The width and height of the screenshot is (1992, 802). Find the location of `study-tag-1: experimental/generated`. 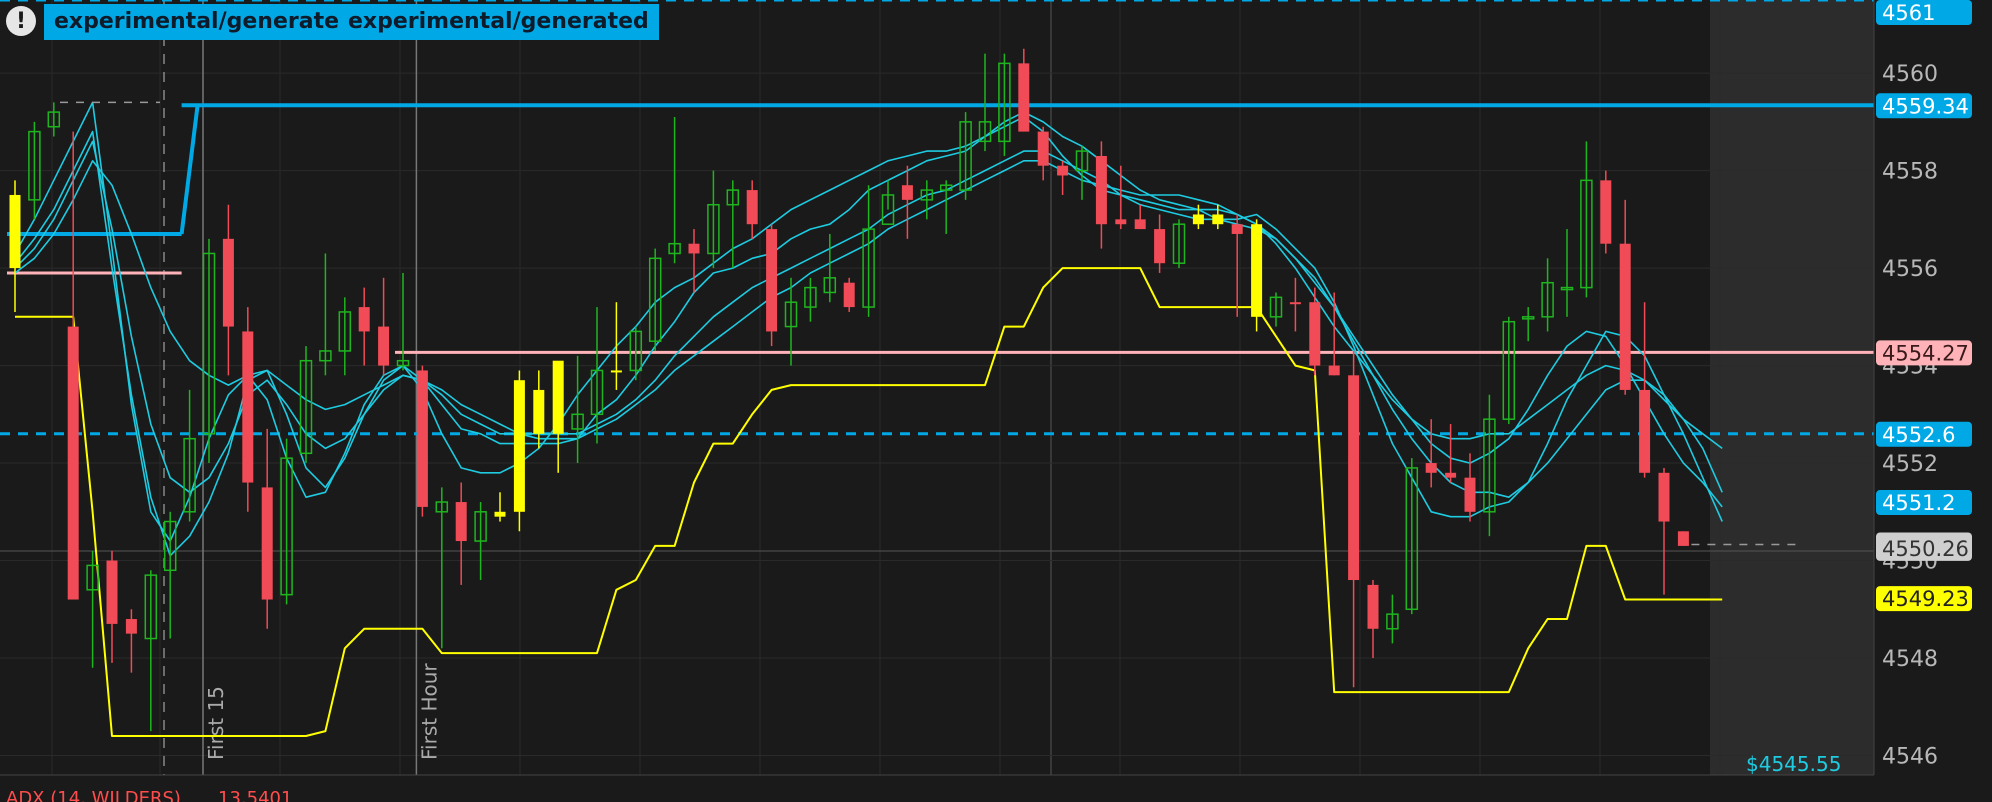

study-tag-1: experimental/generated is located at coordinates (204, 22).